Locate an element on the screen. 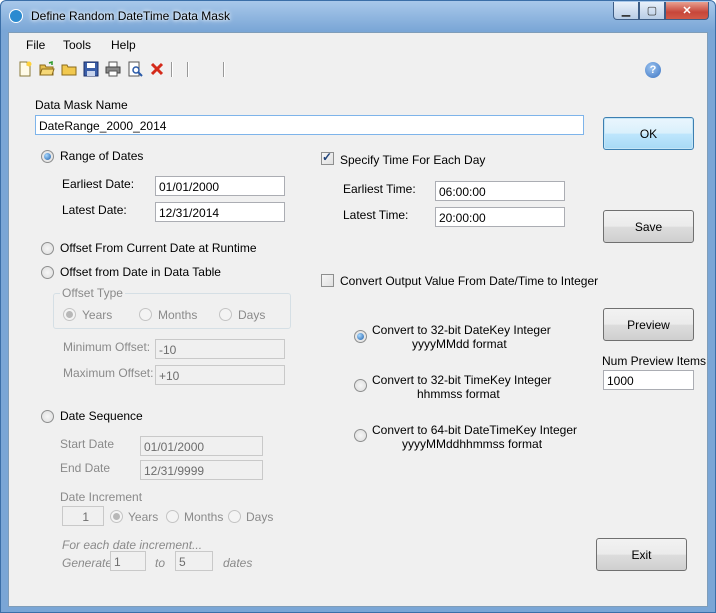  offset-months-label: Months is located at coordinates (178, 315).